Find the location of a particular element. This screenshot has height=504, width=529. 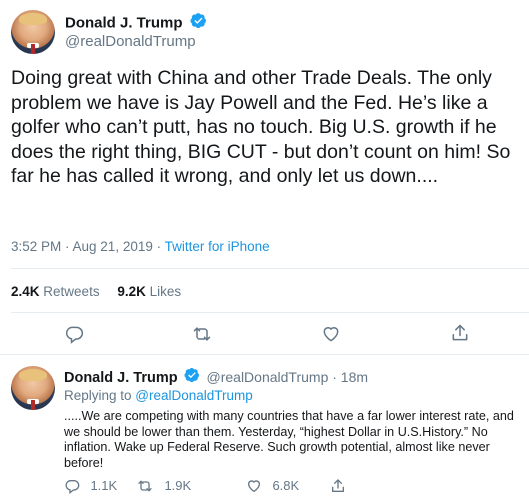

avatar-main is located at coordinates (33, 32).